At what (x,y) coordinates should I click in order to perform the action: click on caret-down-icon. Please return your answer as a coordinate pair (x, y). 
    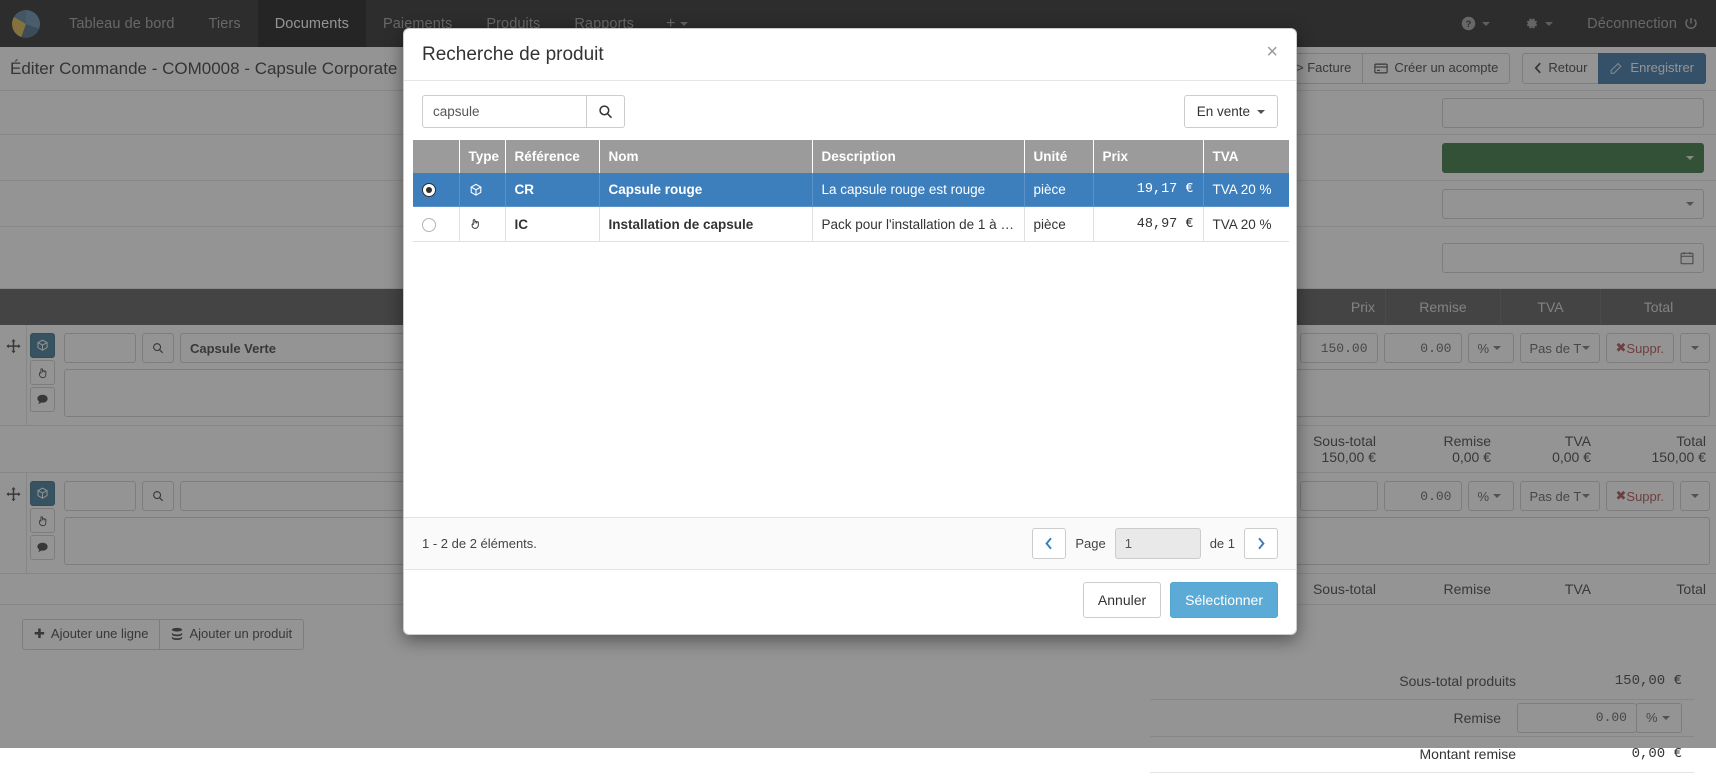
    Looking at the image, I should click on (1261, 112).